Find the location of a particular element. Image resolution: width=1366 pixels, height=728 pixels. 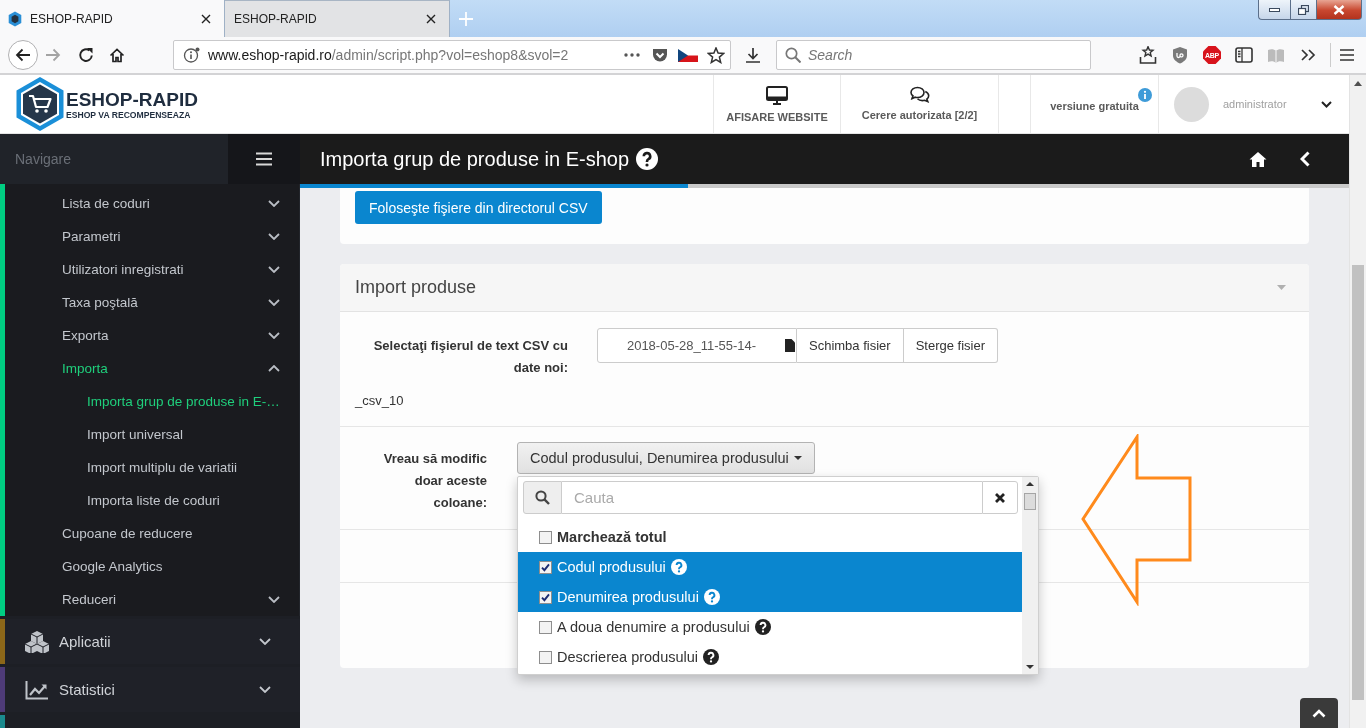

more-icon is located at coordinates (632, 55).